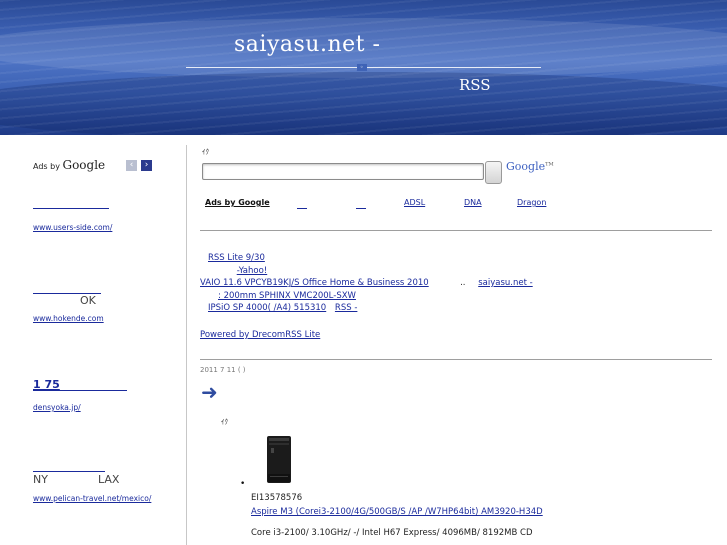 This screenshot has height=545, width=727. What do you see at coordinates (277, 498) in the screenshot?
I see `product-code: EI13578576` at bounding box center [277, 498].